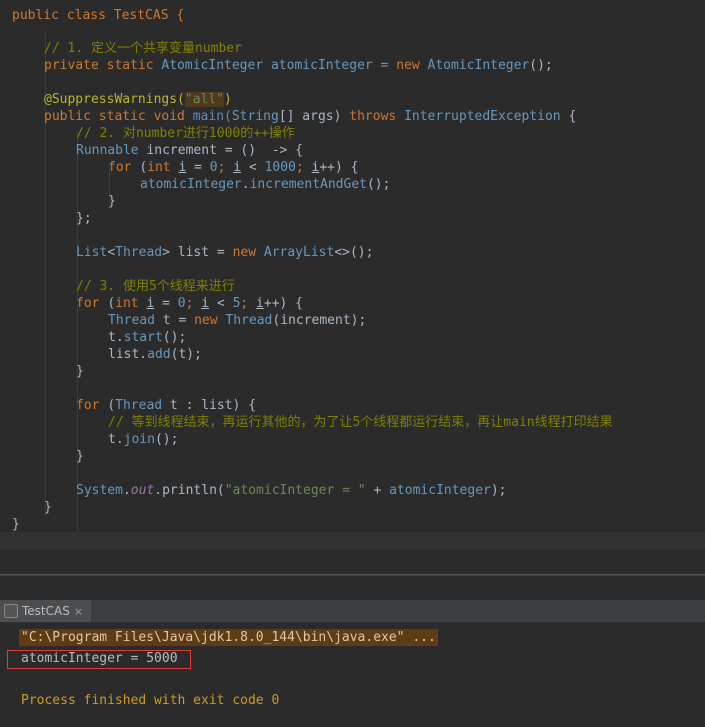 Image resolution: width=705 pixels, height=727 pixels. Describe the element at coordinates (225, 252) in the screenshot. I see `code-line-list: List<Thread> list = new ArrayList<>();` at that location.